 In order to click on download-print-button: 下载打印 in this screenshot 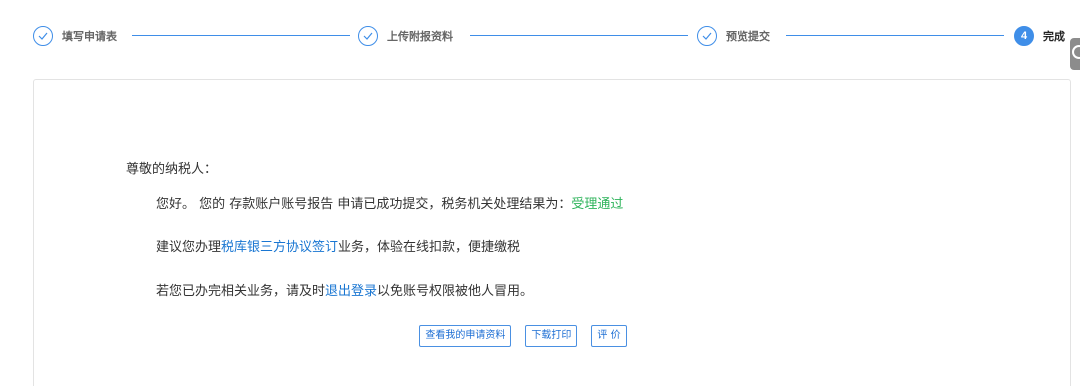, I will do `click(551, 336)`.